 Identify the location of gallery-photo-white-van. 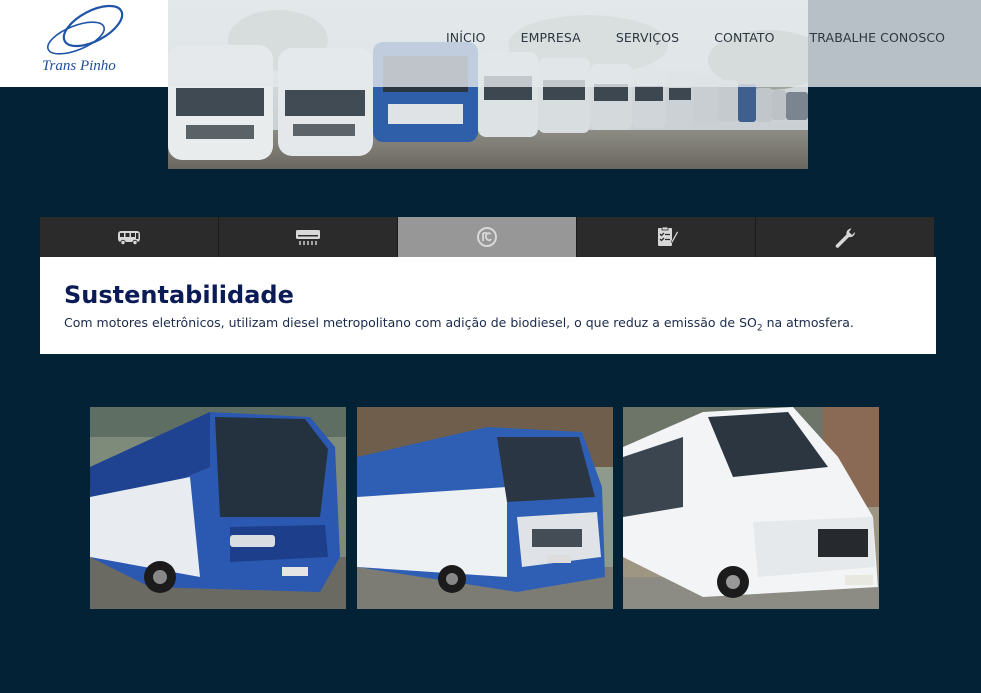
(751, 508).